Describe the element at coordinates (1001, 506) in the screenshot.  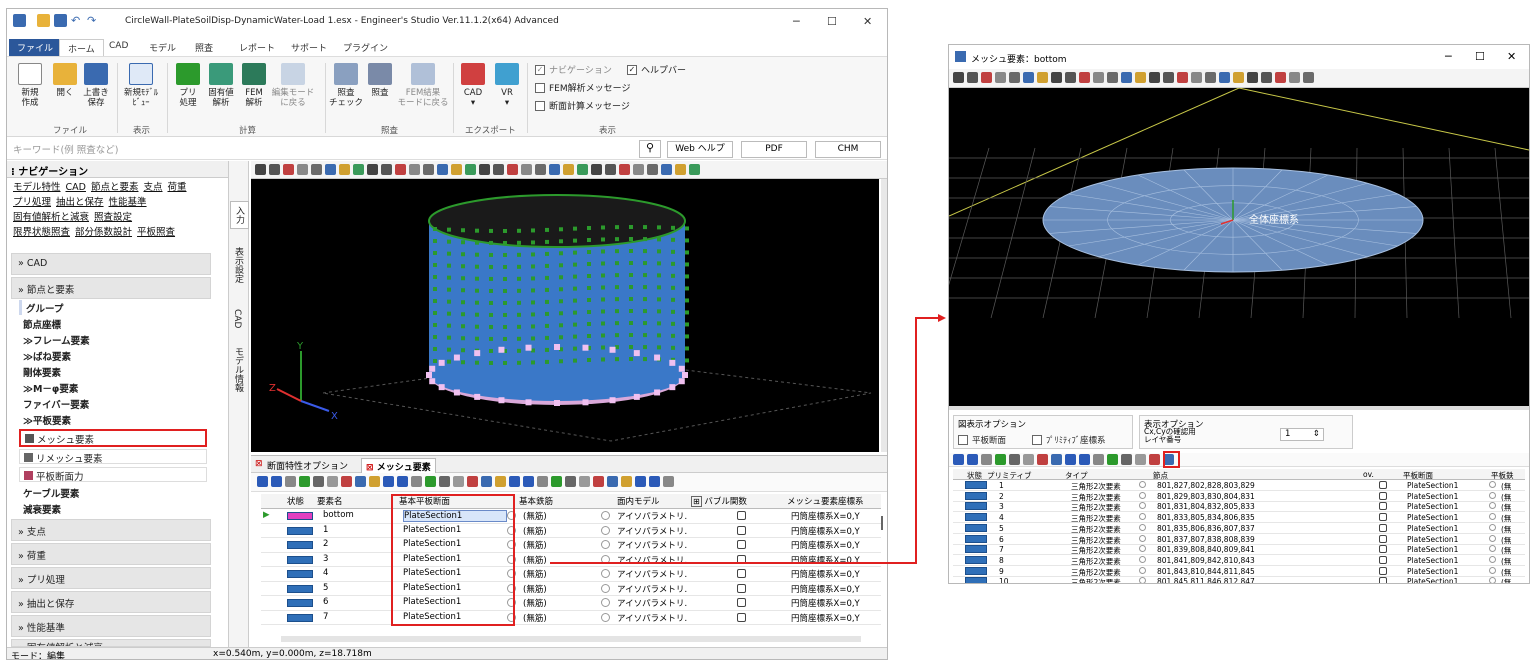
I see `primitive-id: 3` at that location.